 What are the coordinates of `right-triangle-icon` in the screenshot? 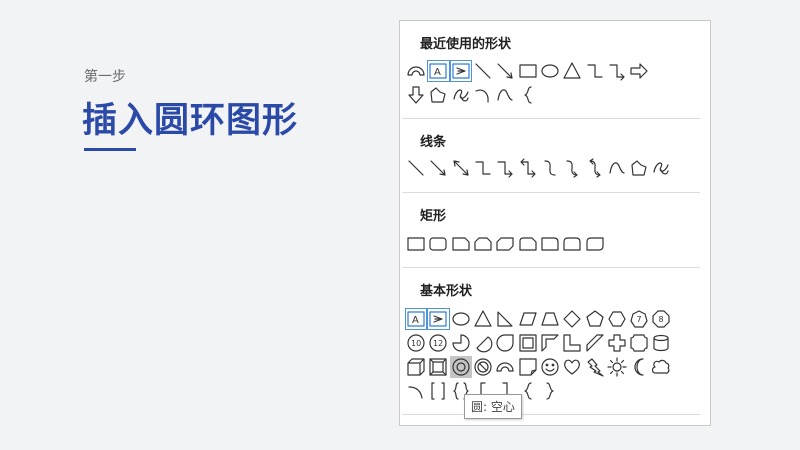 It's located at (505, 319).